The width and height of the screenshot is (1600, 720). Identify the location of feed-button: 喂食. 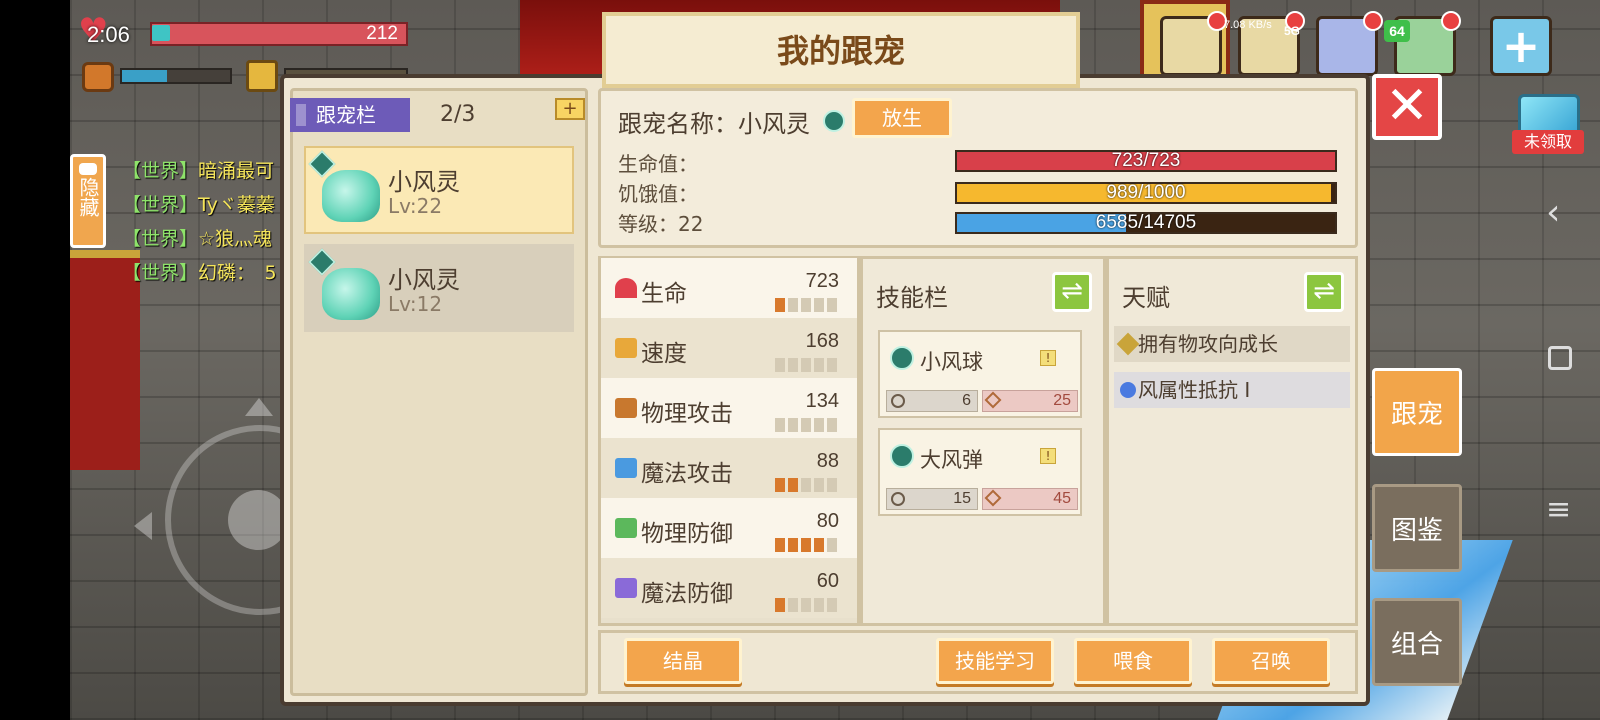
(1133, 661).